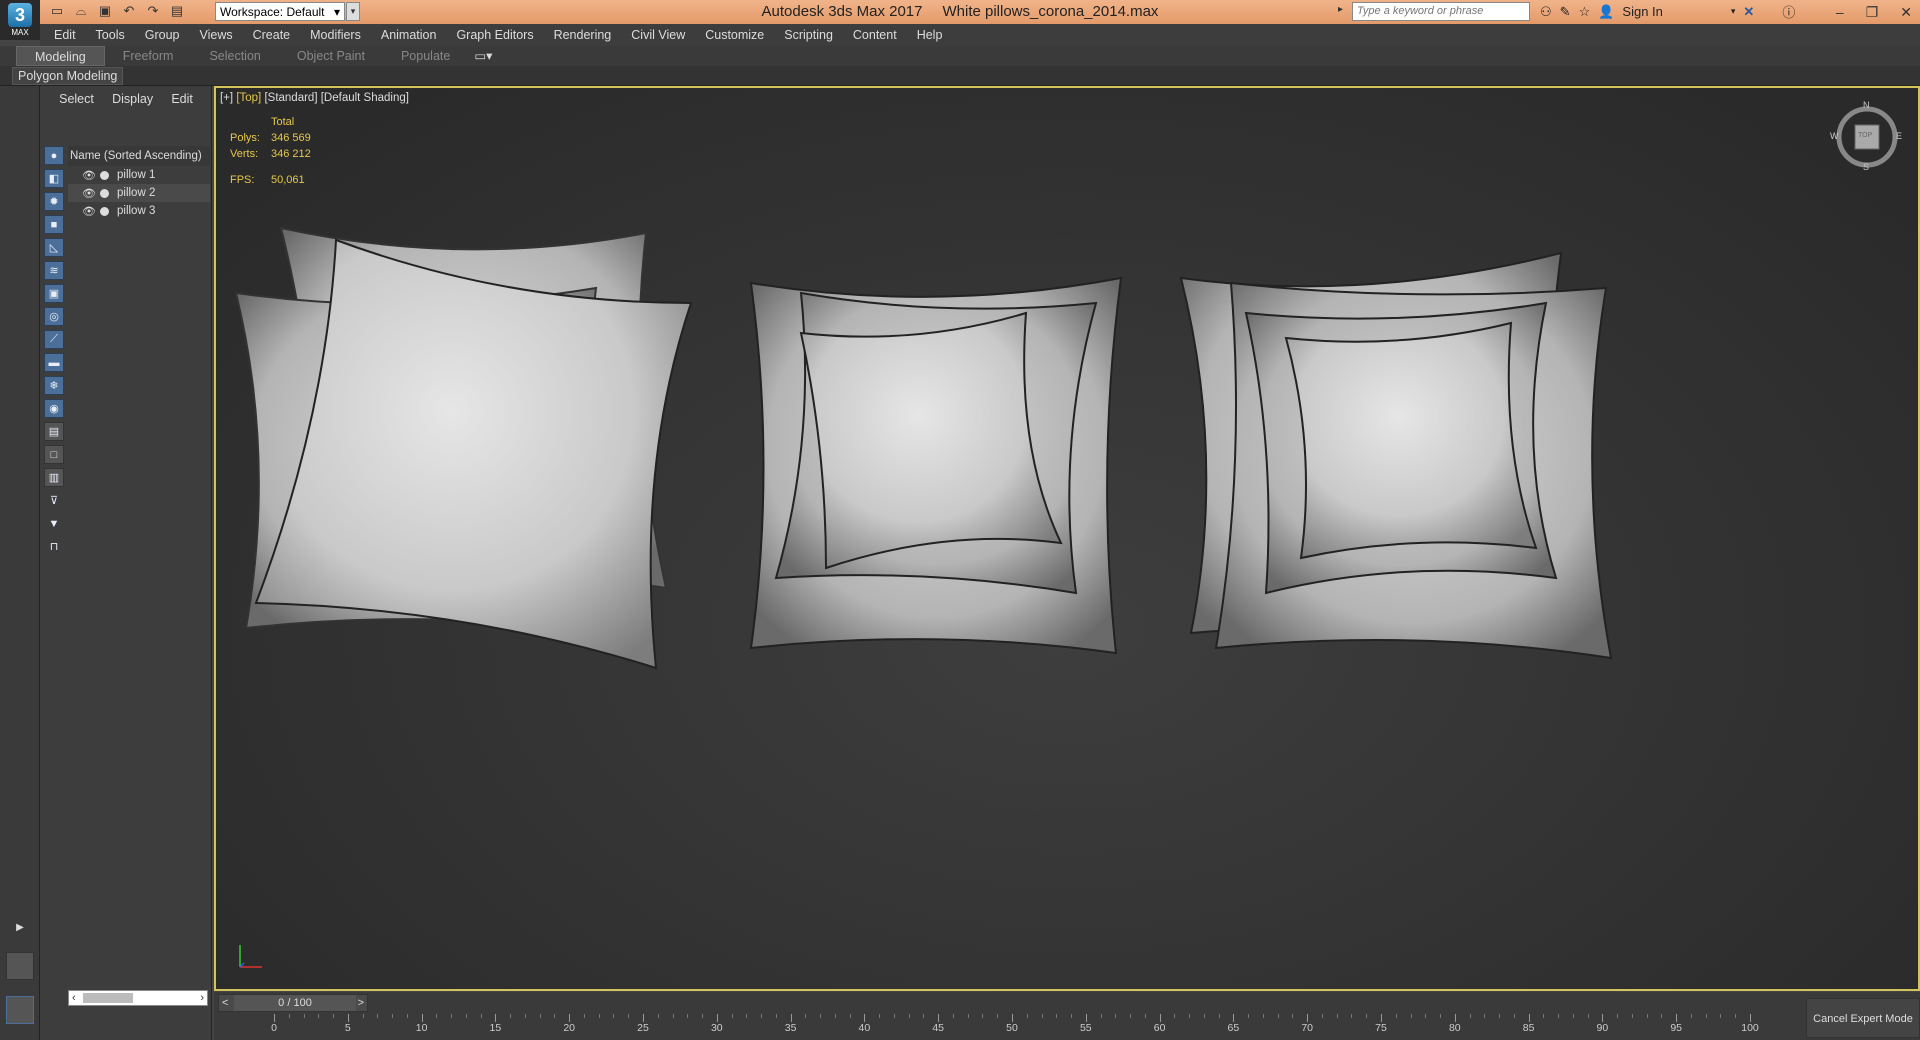 Image resolution: width=1920 pixels, height=1040 pixels. Describe the element at coordinates (54, 362) in the screenshot. I see `containers-filter-icon: ▬` at that location.